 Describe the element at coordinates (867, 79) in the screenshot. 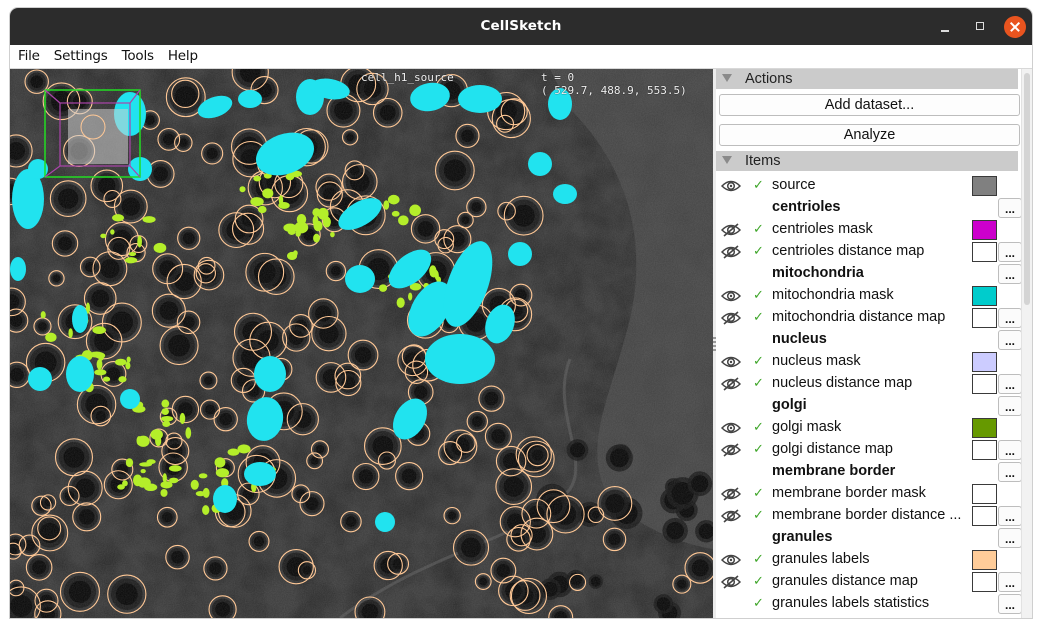

I see `actions-section-header: Actions` at that location.